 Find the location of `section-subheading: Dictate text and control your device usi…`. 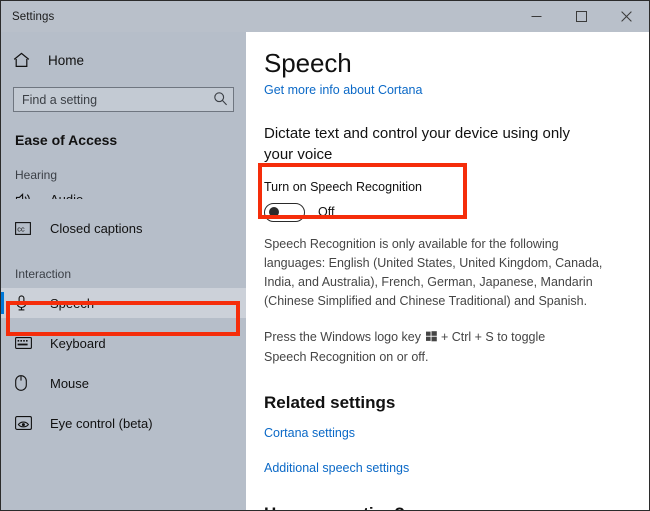

section-subheading: Dictate text and control your device usi… is located at coordinates (417, 144).